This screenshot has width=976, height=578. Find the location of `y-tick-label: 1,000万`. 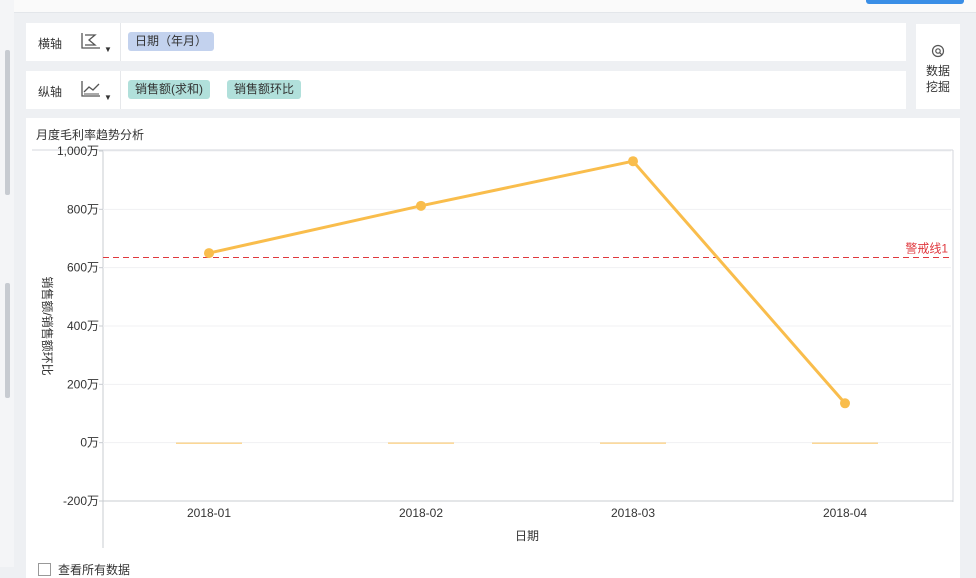

y-tick-label: 1,000万 is located at coordinates (78, 151).